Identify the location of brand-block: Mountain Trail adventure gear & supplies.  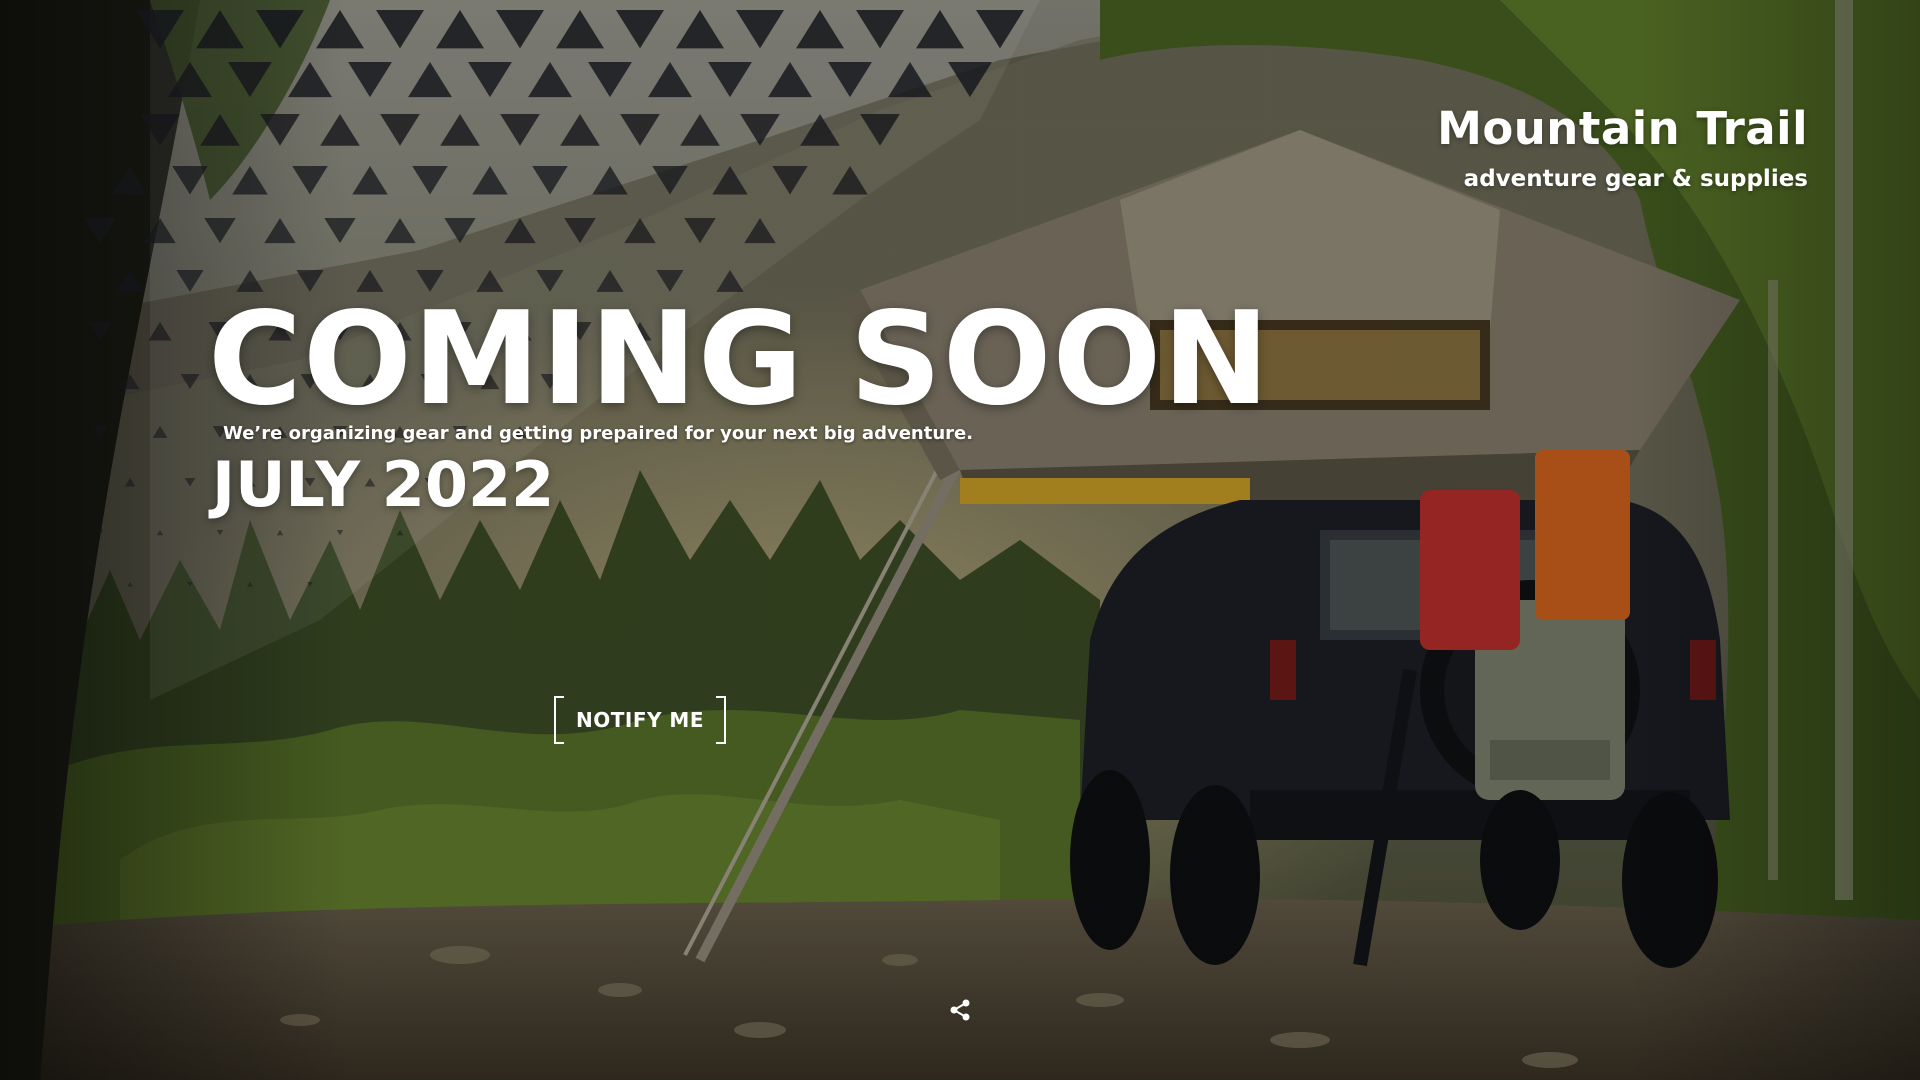
(1622, 147).